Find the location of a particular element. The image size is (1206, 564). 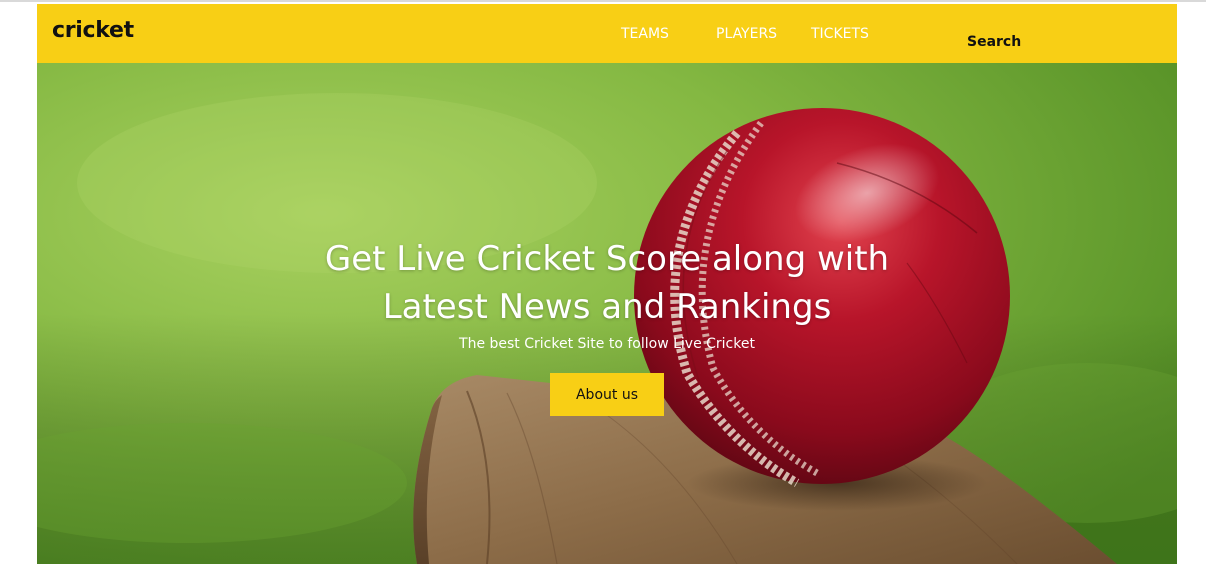

nav-link-teams: TEAMS is located at coordinates (645, 34).